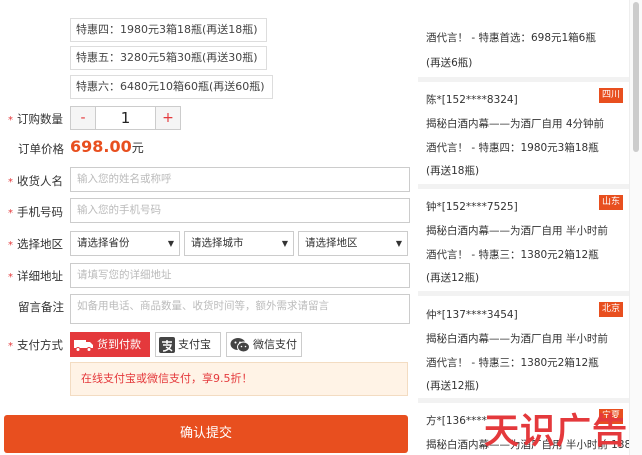  I want to click on feed-line: 酒代言！ - 特惠首选：698元1箱6瓶, so click(511, 38).